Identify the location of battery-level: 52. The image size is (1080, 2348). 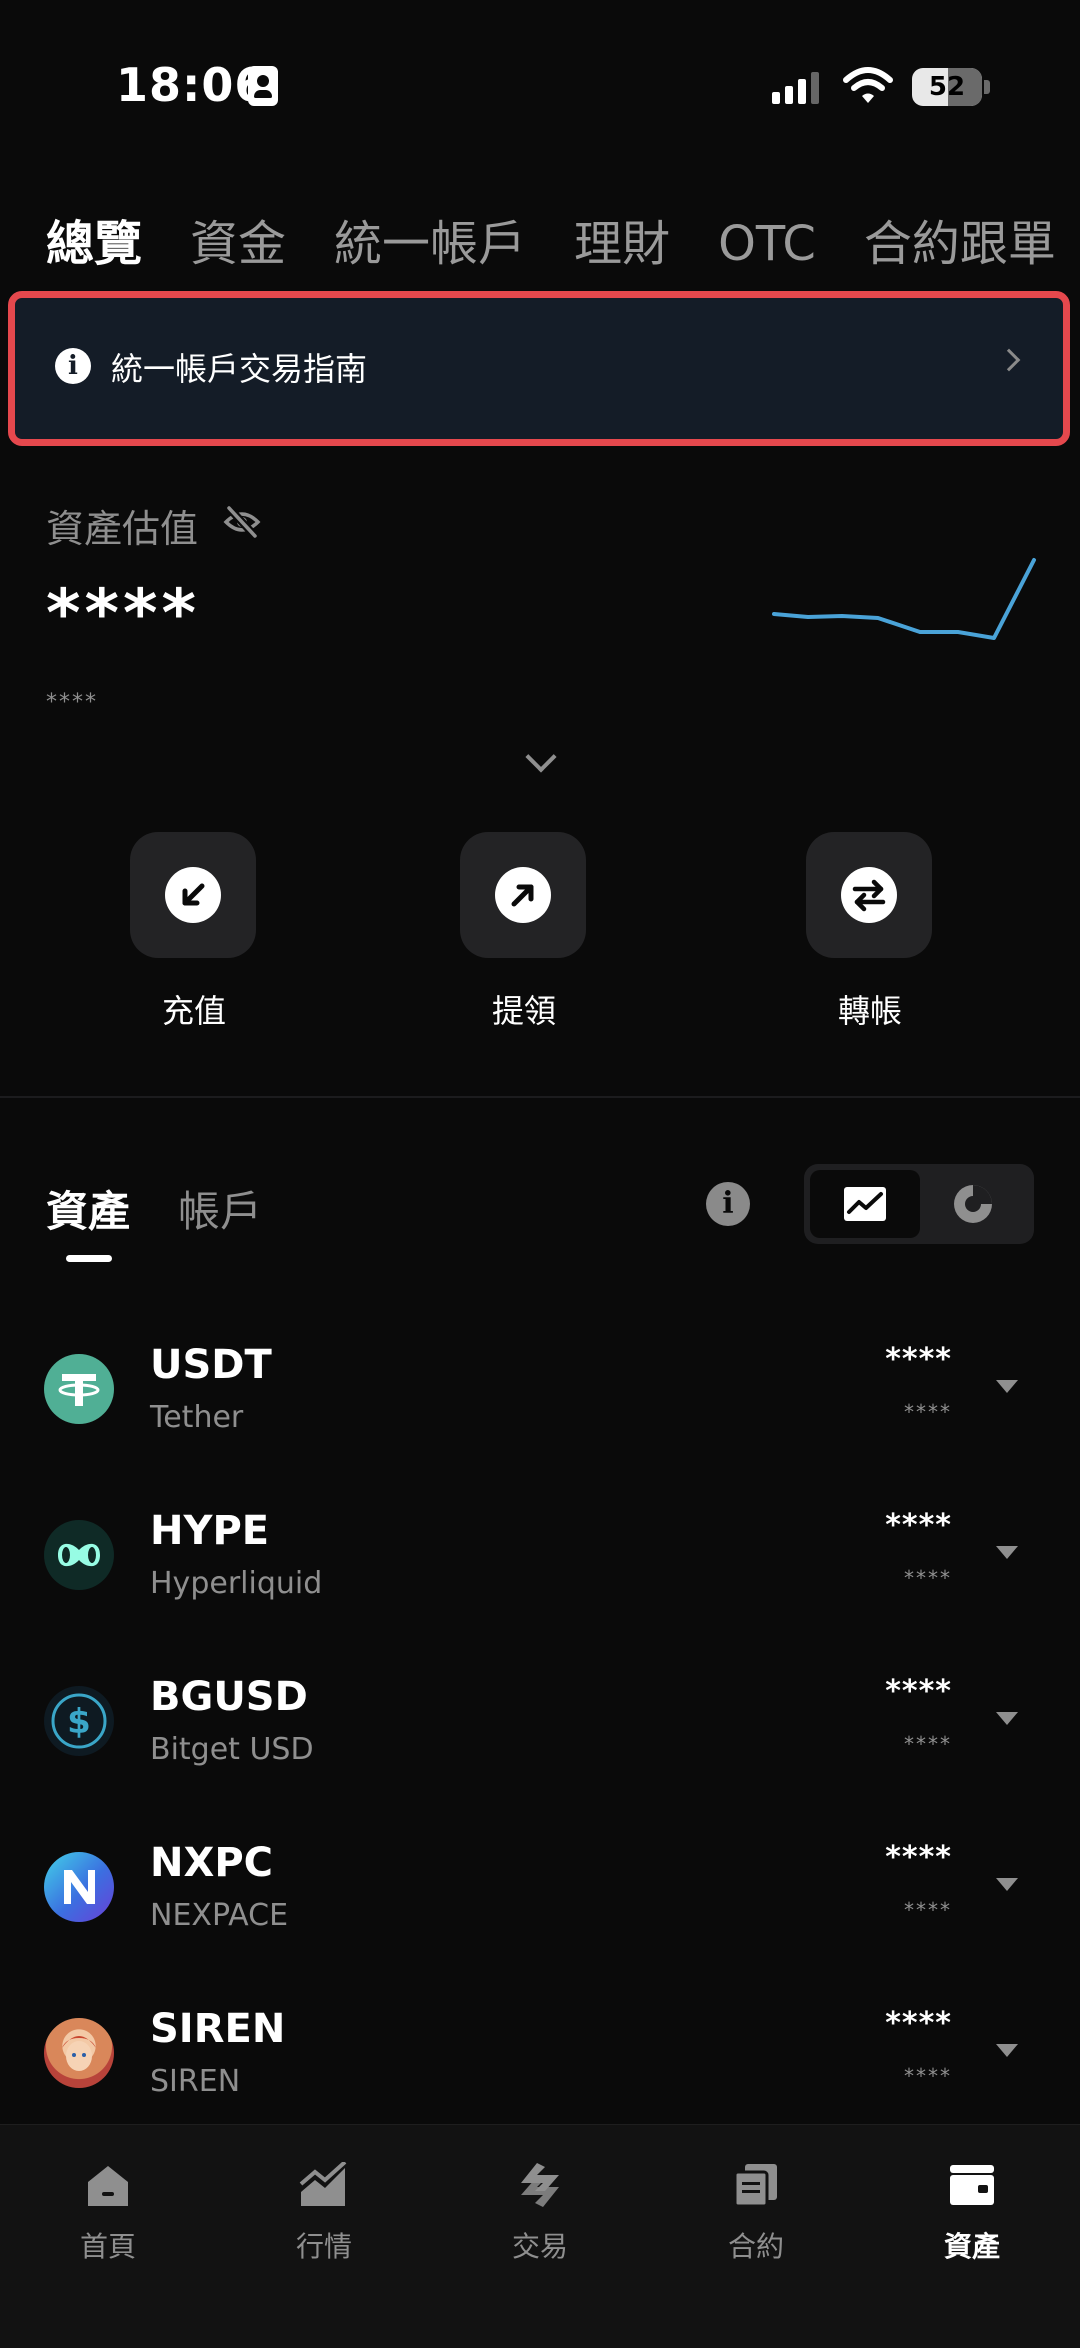
(947, 87).